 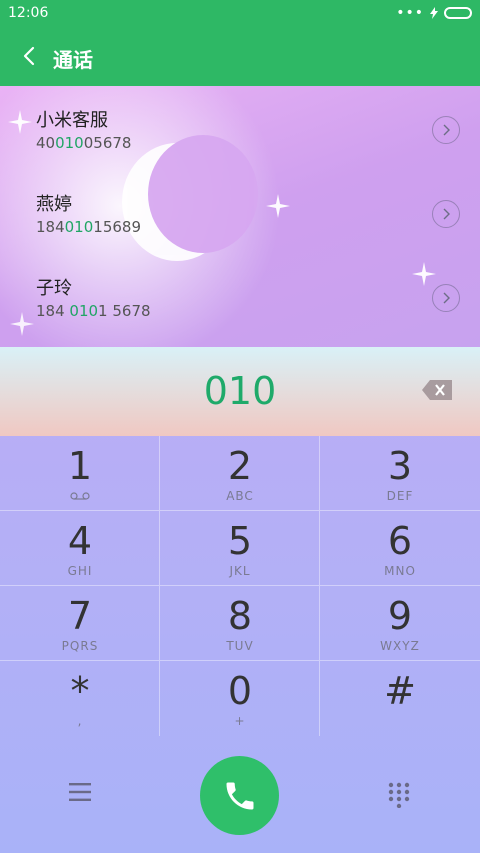 I want to click on contact-name: 小米客服, so click(x=72, y=120).